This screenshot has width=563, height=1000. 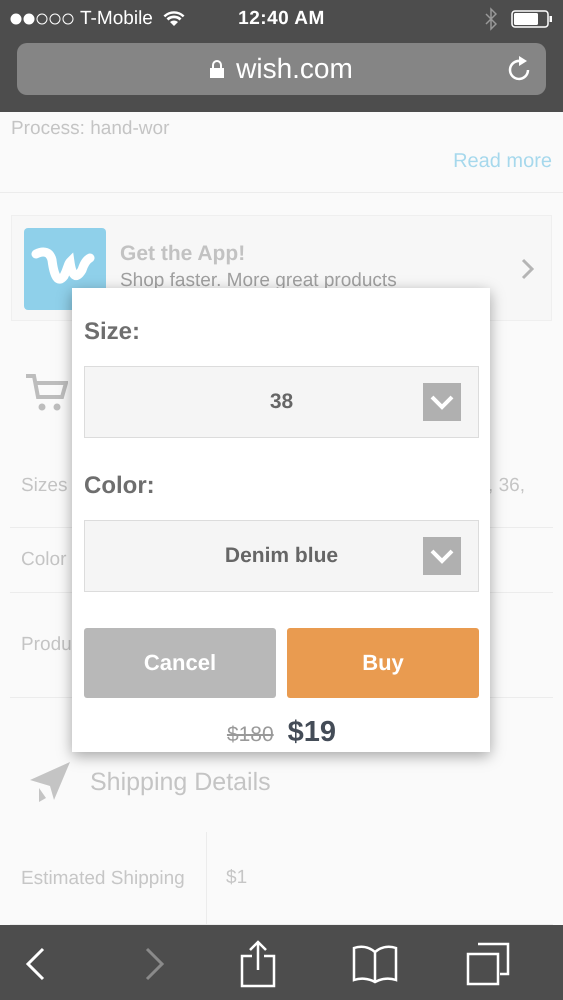 I want to click on buy-button: Buy, so click(x=383, y=663).